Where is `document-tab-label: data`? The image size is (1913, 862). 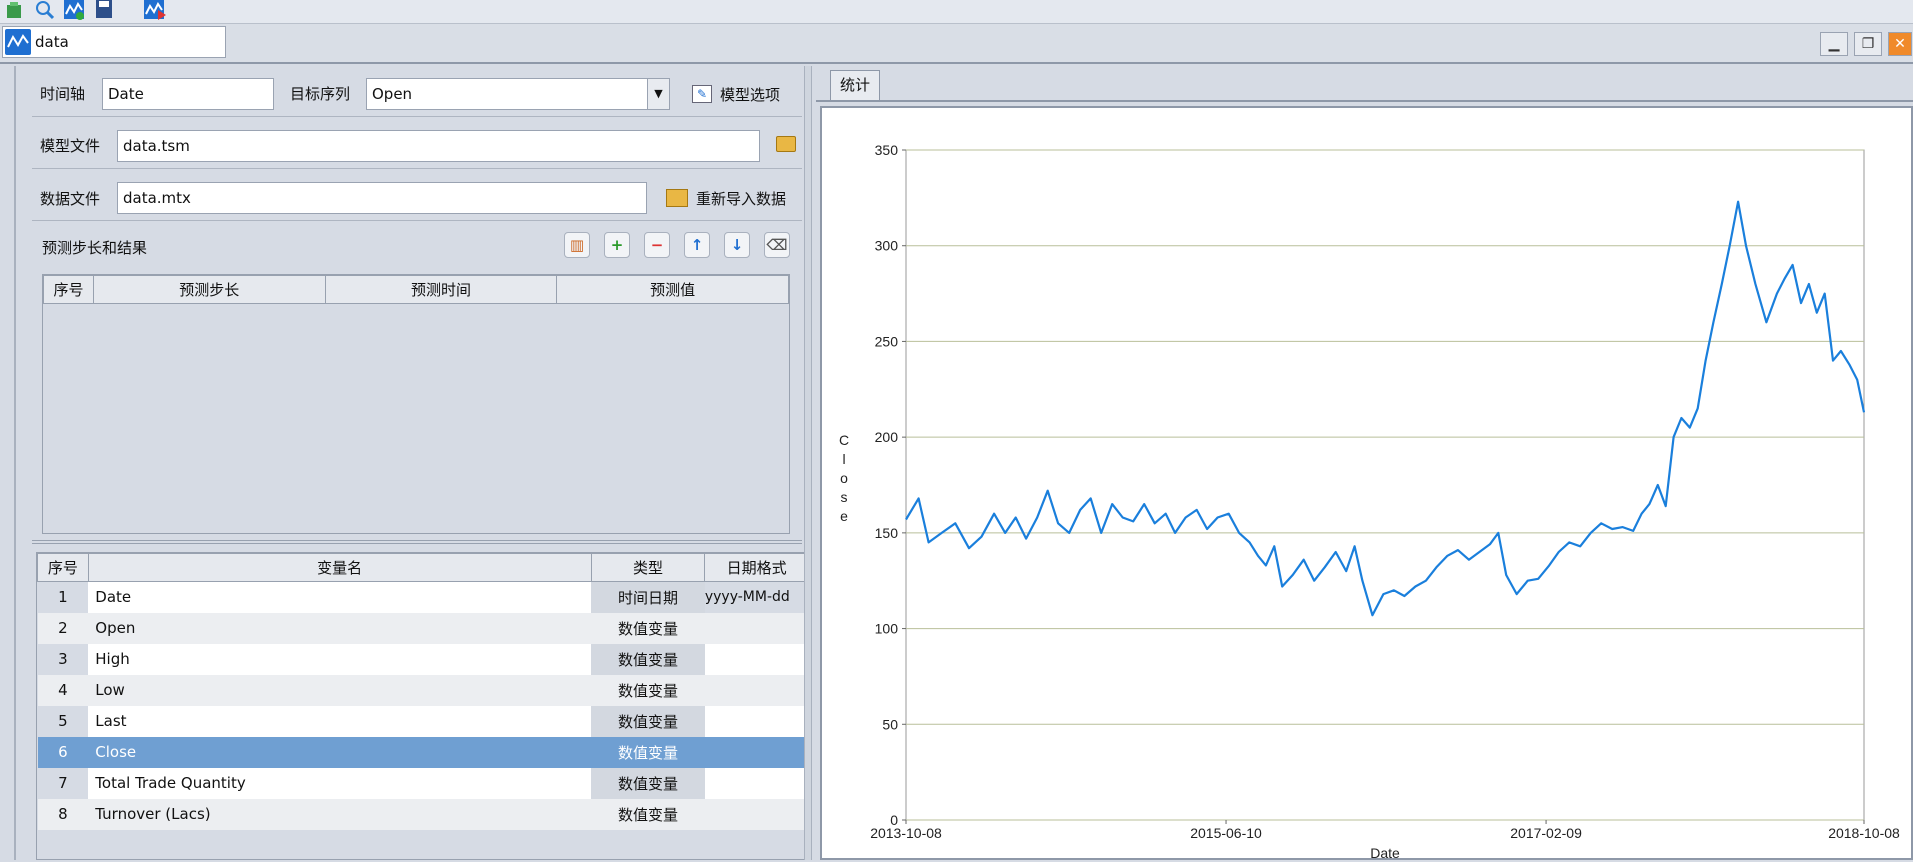
document-tab-label: data is located at coordinates (52, 42).